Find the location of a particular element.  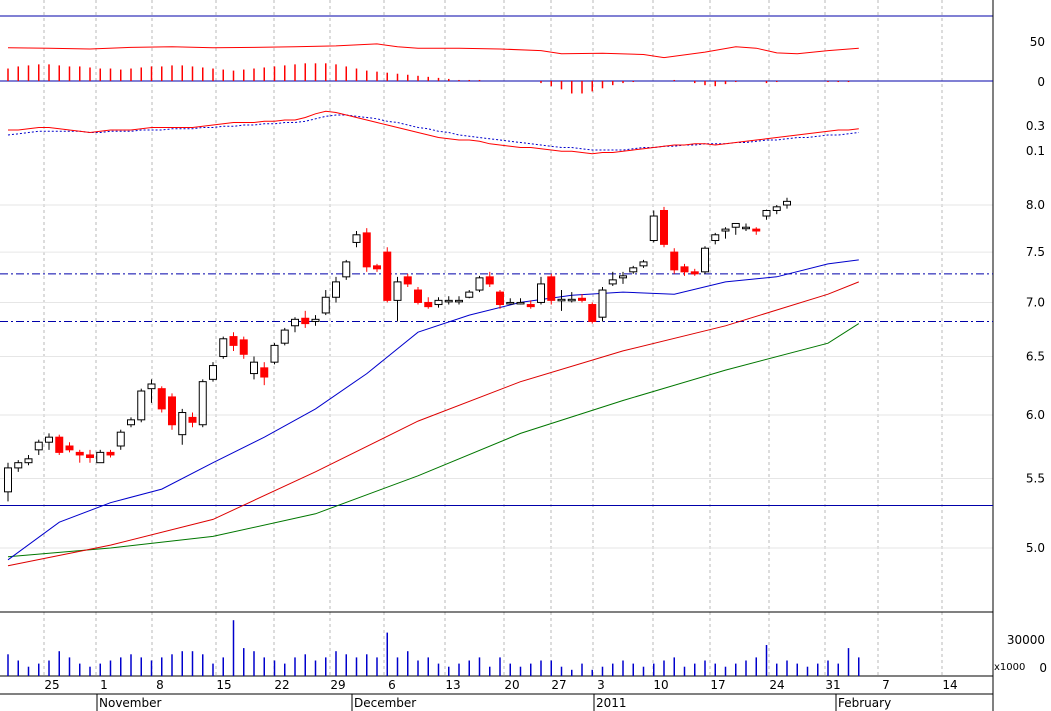

osc-tick-label: 0 is located at coordinates (1041, 82).